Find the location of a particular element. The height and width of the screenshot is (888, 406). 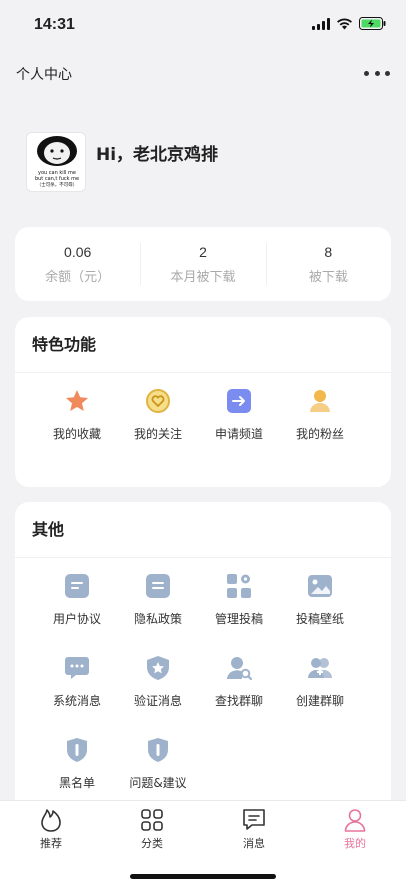

stat-label: 余额（元） is located at coordinates (78, 277).